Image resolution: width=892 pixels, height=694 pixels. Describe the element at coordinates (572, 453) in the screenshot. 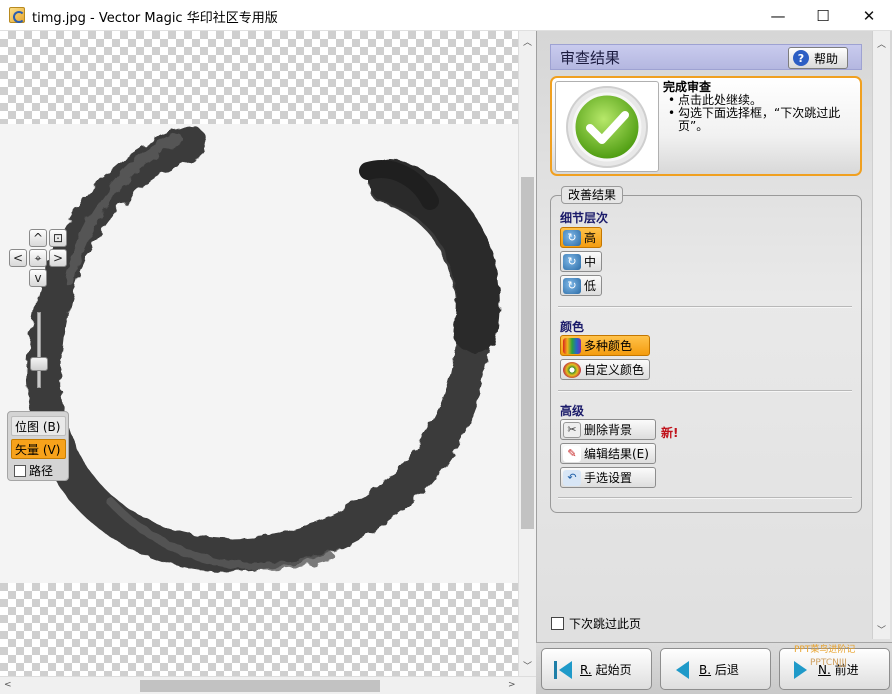

I see `pencil-icon: ✎` at that location.